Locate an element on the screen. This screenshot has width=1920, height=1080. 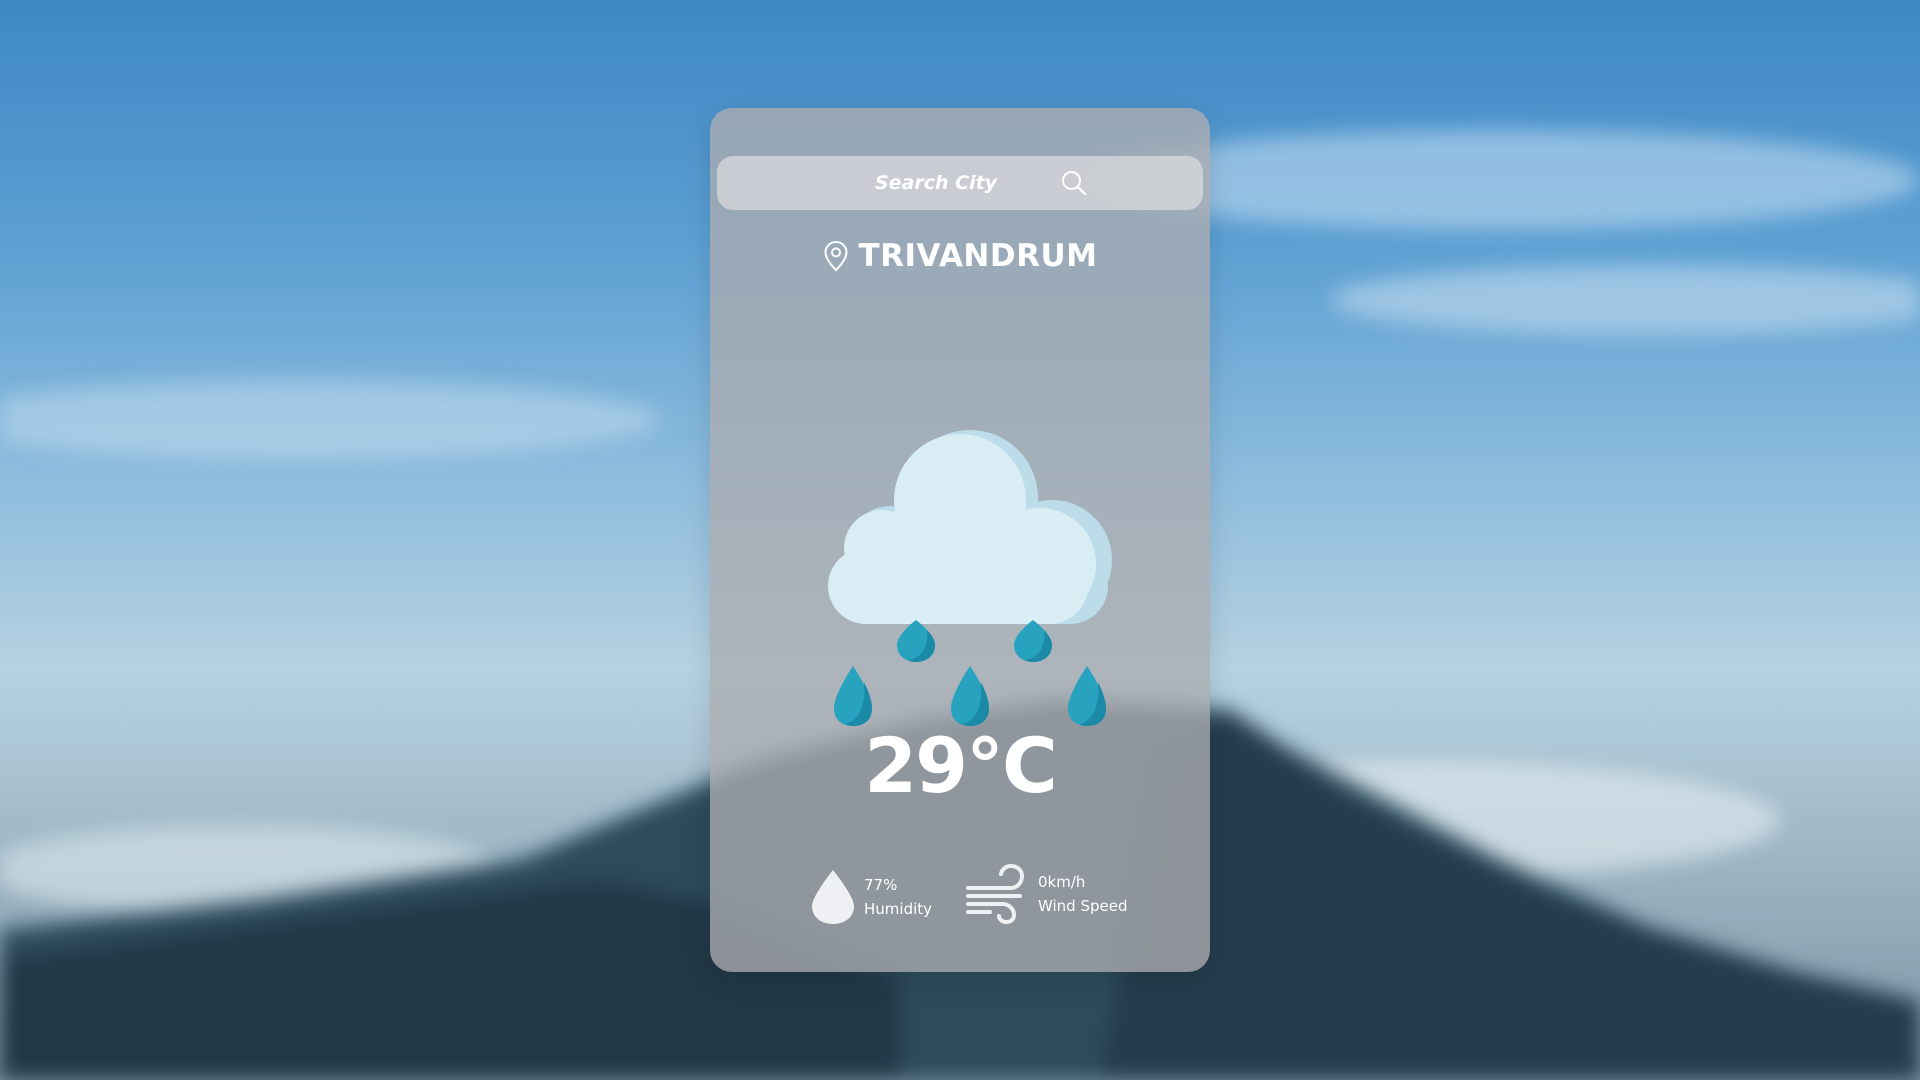
wind-stat: 0km/h Wind Speed is located at coordinates (1046, 894).